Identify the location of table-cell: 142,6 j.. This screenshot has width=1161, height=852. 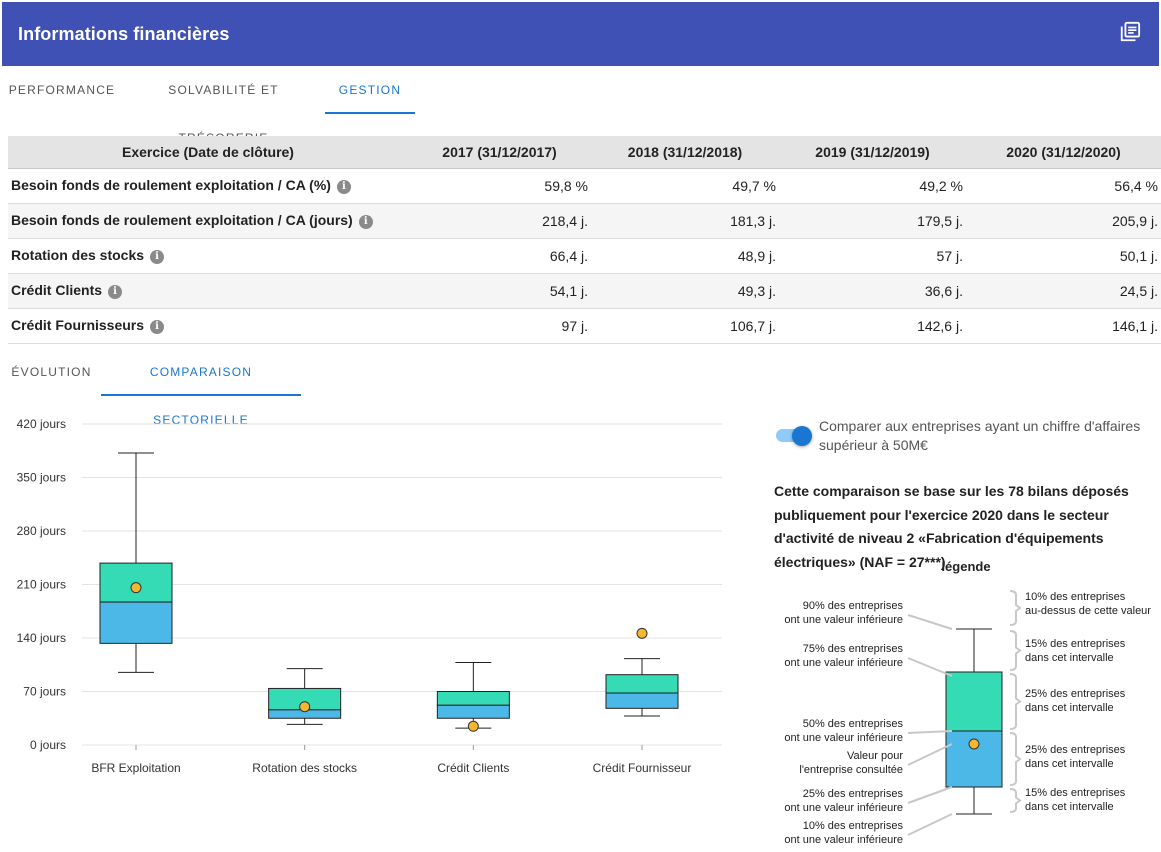
(872, 326).